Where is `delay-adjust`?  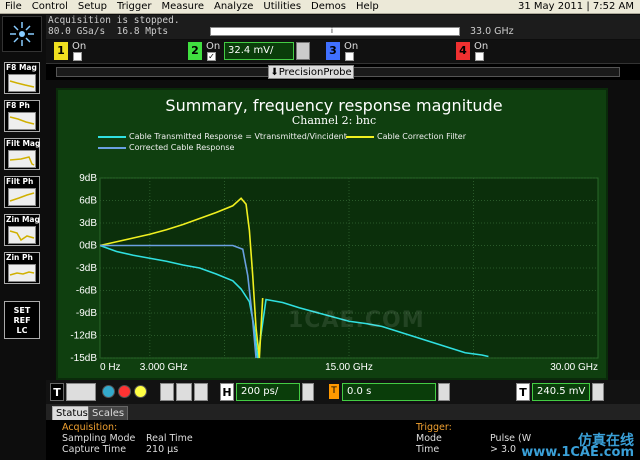
delay-adjust is located at coordinates (444, 392).